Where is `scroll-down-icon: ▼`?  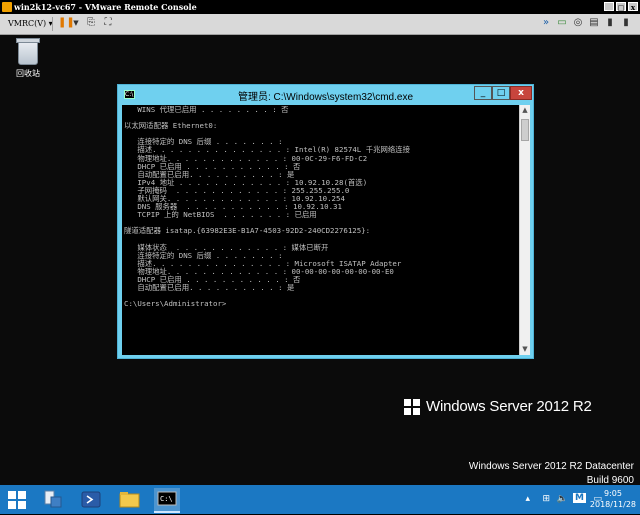 scroll-down-icon: ▼ is located at coordinates (525, 349).